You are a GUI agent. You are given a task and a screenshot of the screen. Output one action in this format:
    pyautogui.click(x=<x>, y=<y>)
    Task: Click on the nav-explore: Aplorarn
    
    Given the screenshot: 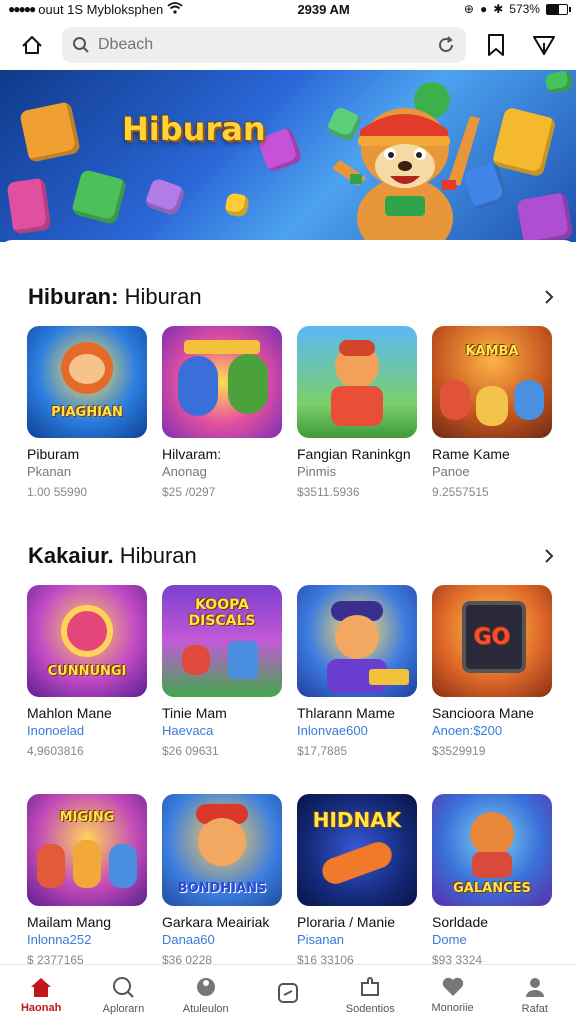 What is the action you would take?
    pyautogui.click(x=123, y=994)
    